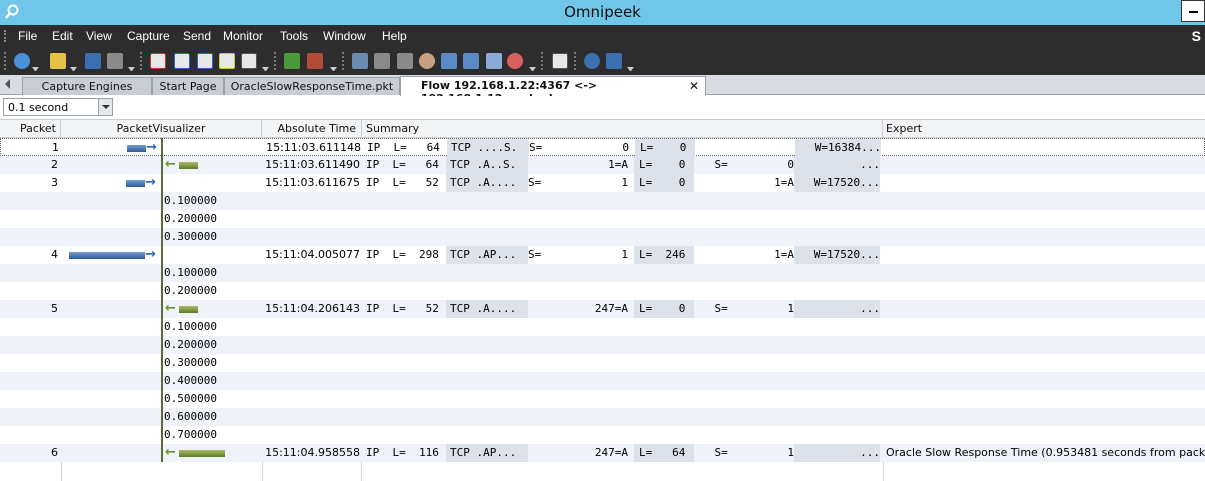  Describe the element at coordinates (624, 182) in the screenshot. I see `summary-seq-value: 1` at that location.